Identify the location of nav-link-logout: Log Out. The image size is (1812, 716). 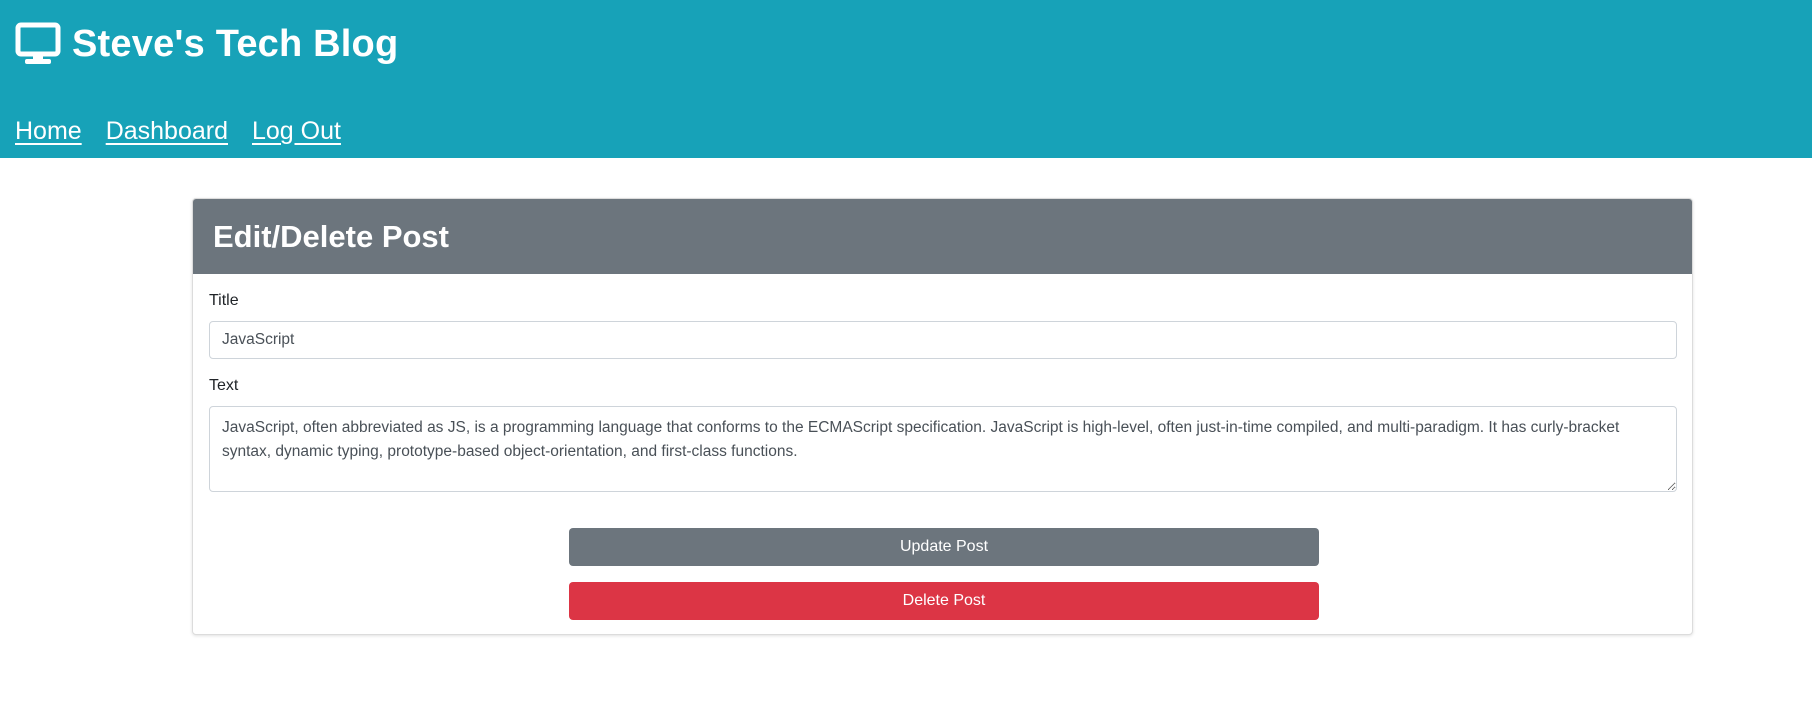
(296, 131).